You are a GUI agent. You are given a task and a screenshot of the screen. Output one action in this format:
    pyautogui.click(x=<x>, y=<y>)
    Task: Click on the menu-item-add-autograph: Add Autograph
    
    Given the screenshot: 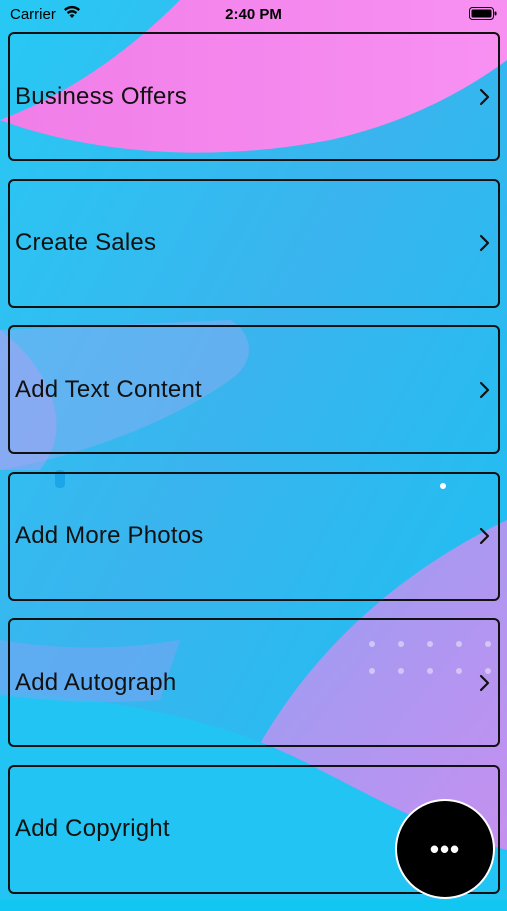 What is the action you would take?
    pyautogui.click(x=254, y=682)
    